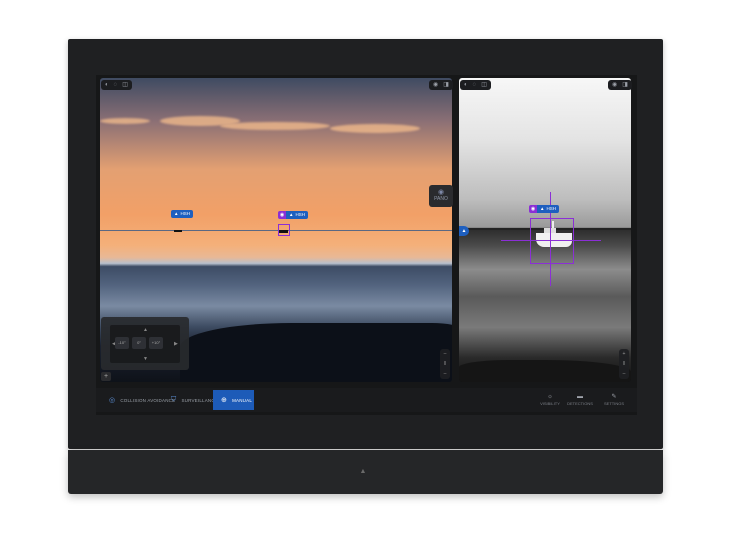 This screenshot has width=731, height=534. I want to click on detection-tag: ▲ HSH, so click(182, 214).